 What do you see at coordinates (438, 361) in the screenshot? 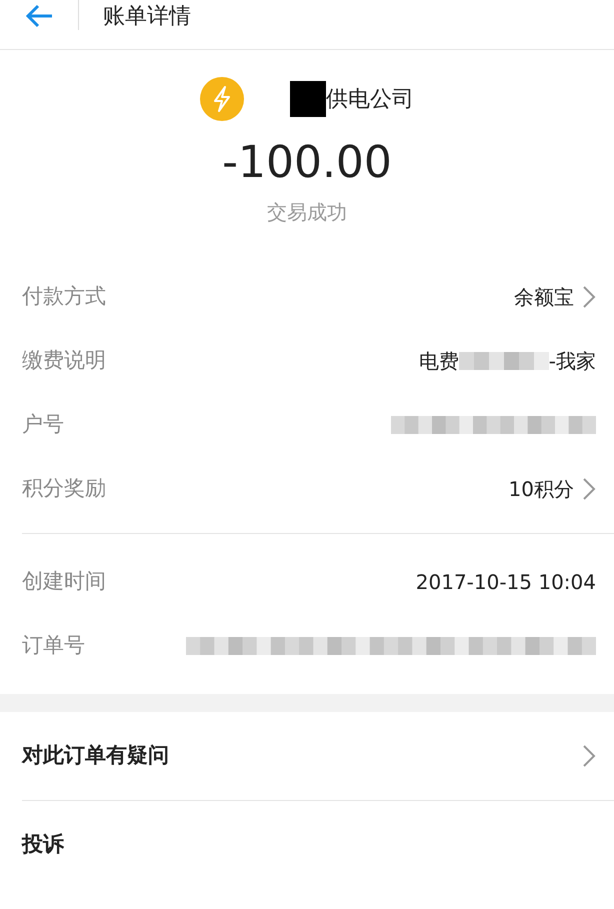
I see `detail-value: 电费` at bounding box center [438, 361].